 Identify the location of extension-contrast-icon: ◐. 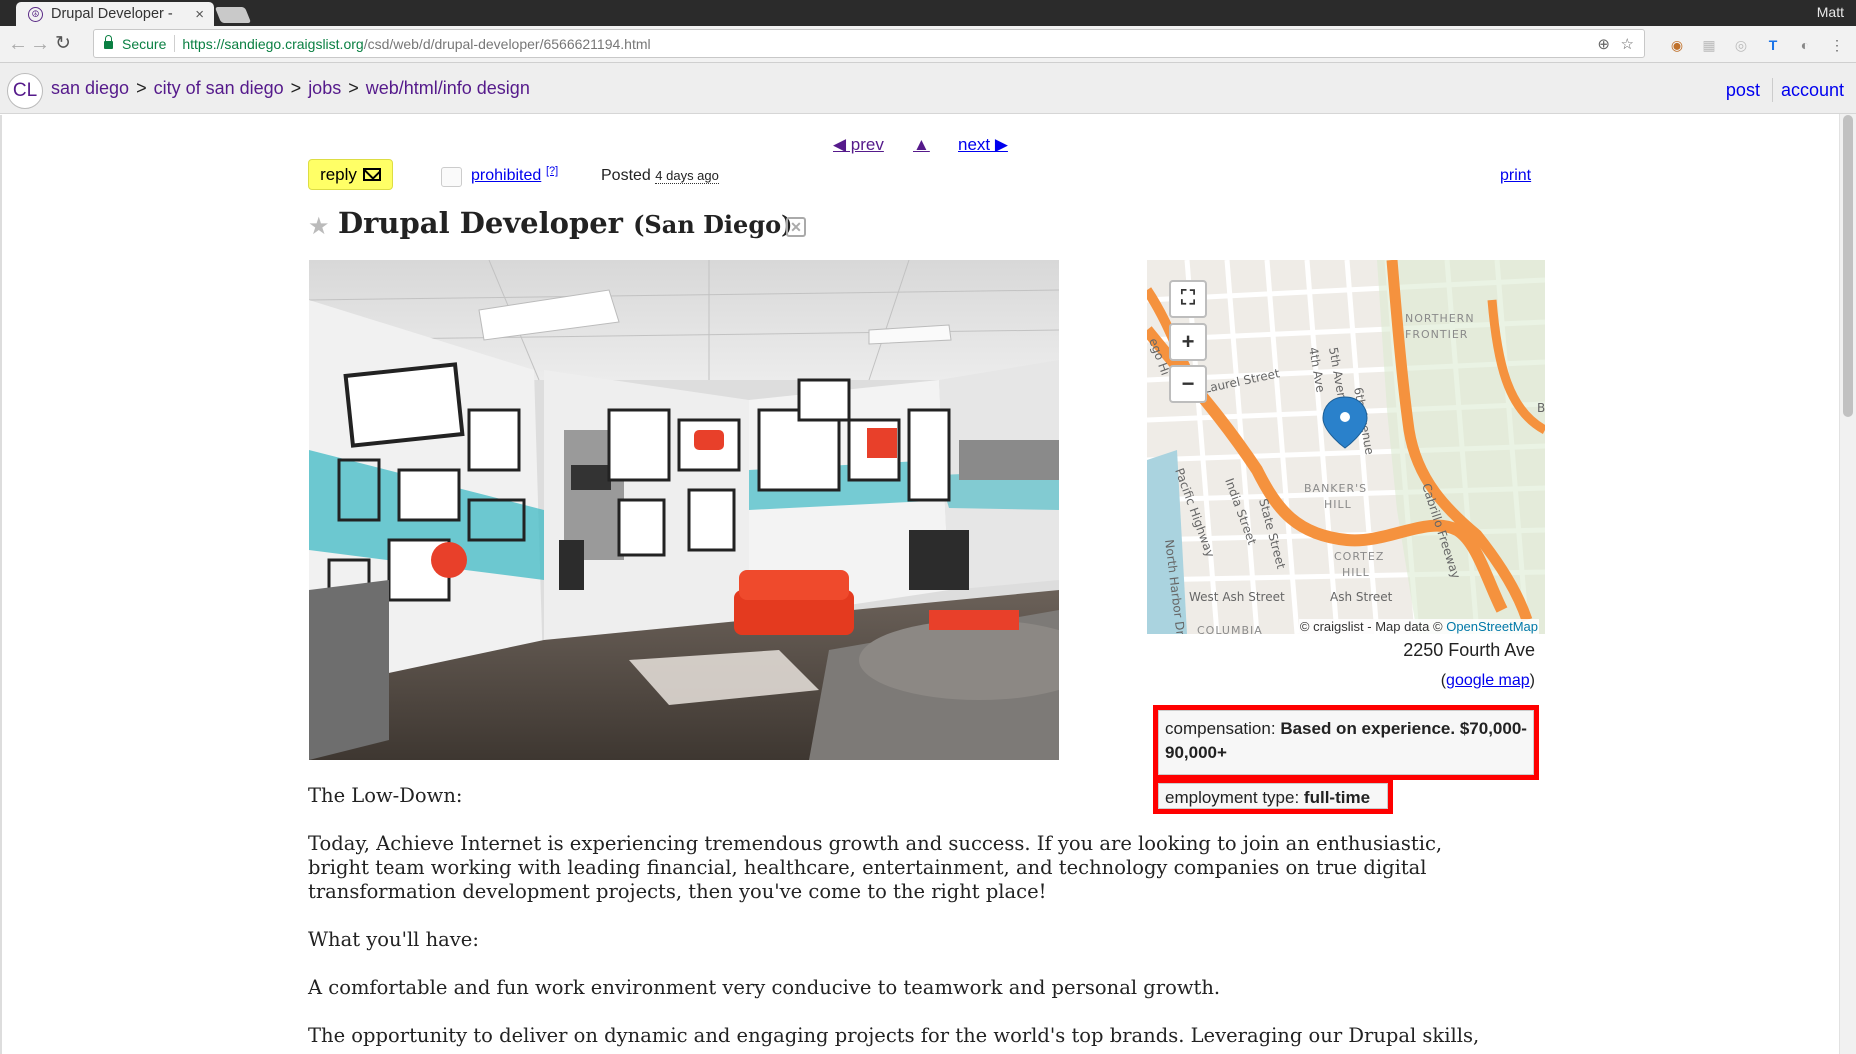
(1805, 45).